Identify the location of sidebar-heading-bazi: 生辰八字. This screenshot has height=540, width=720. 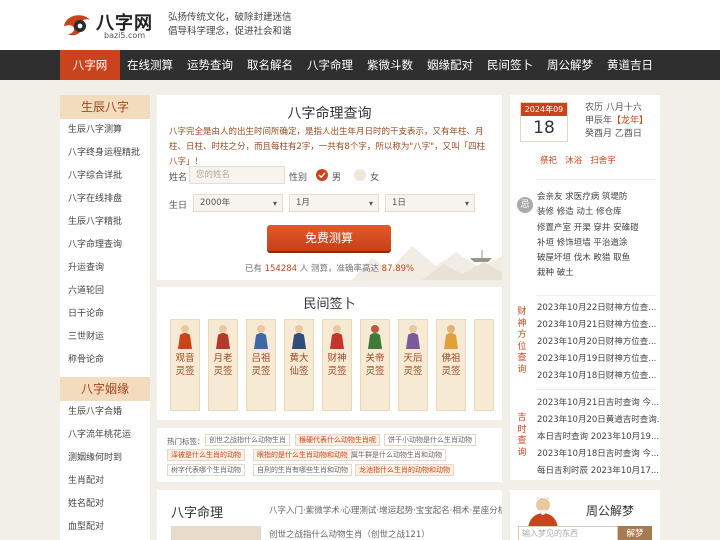
(105, 107).